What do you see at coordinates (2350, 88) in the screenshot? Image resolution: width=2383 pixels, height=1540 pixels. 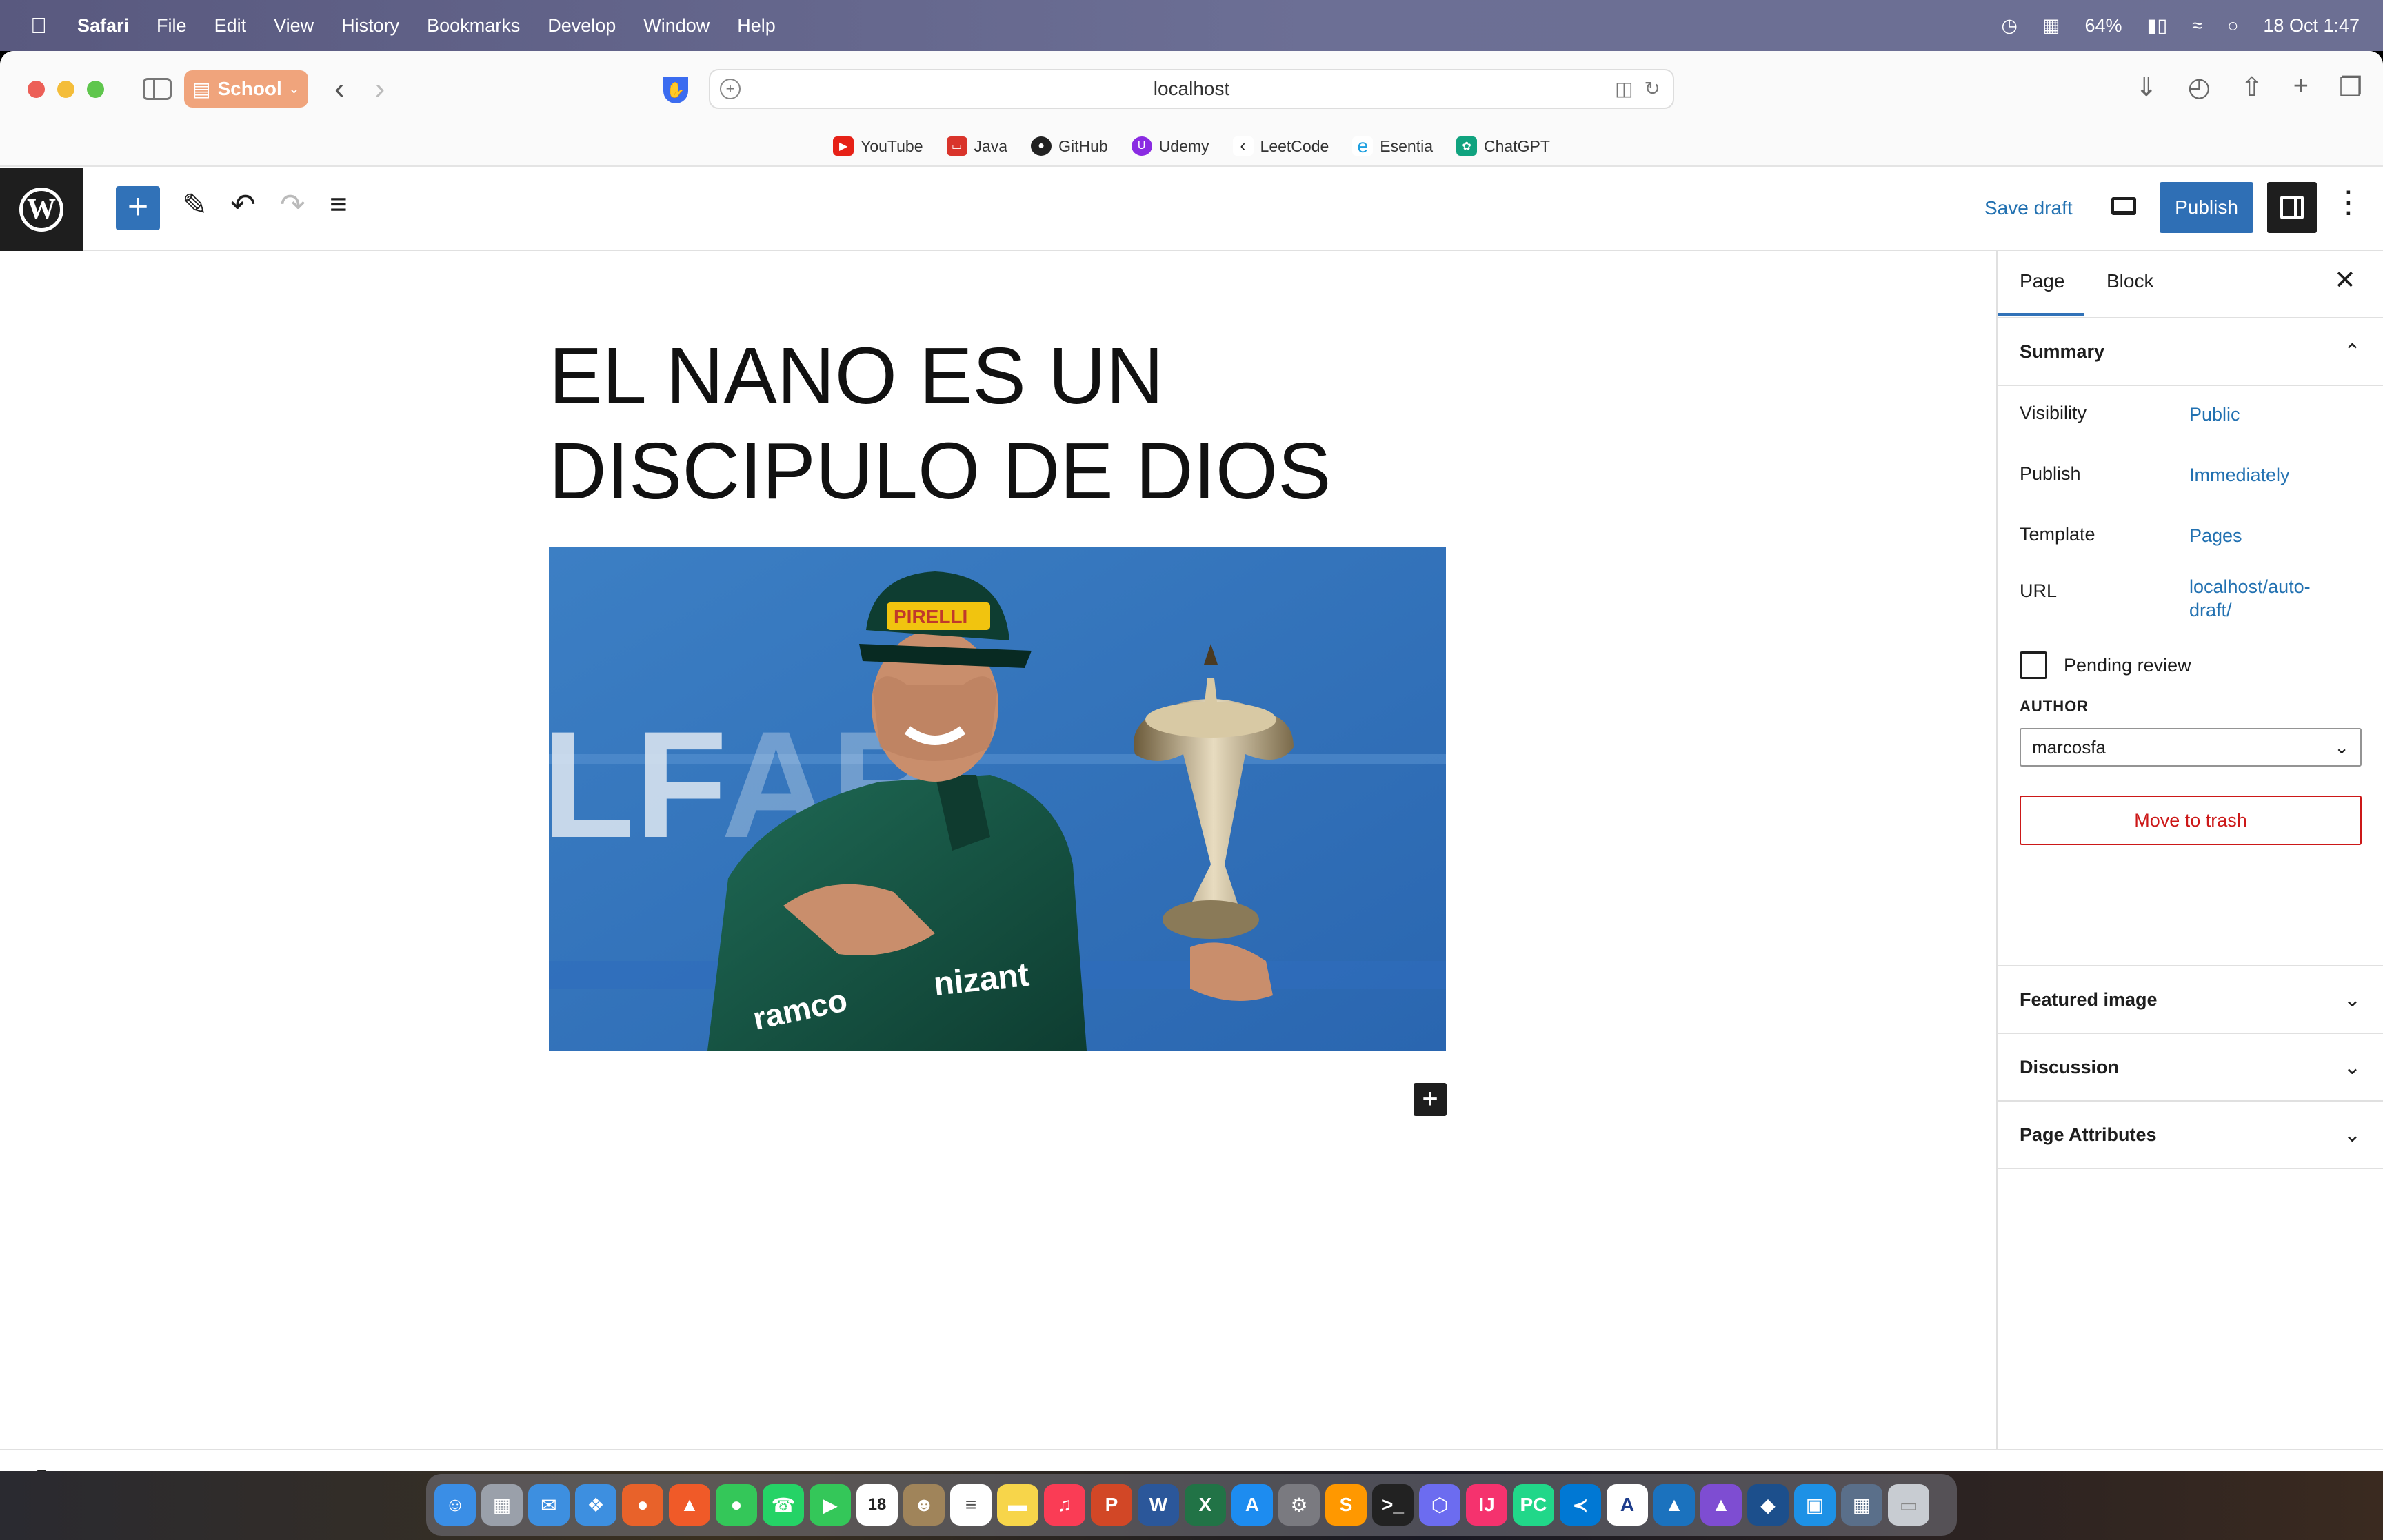 I see `tab-overview-icon: ❐` at bounding box center [2350, 88].